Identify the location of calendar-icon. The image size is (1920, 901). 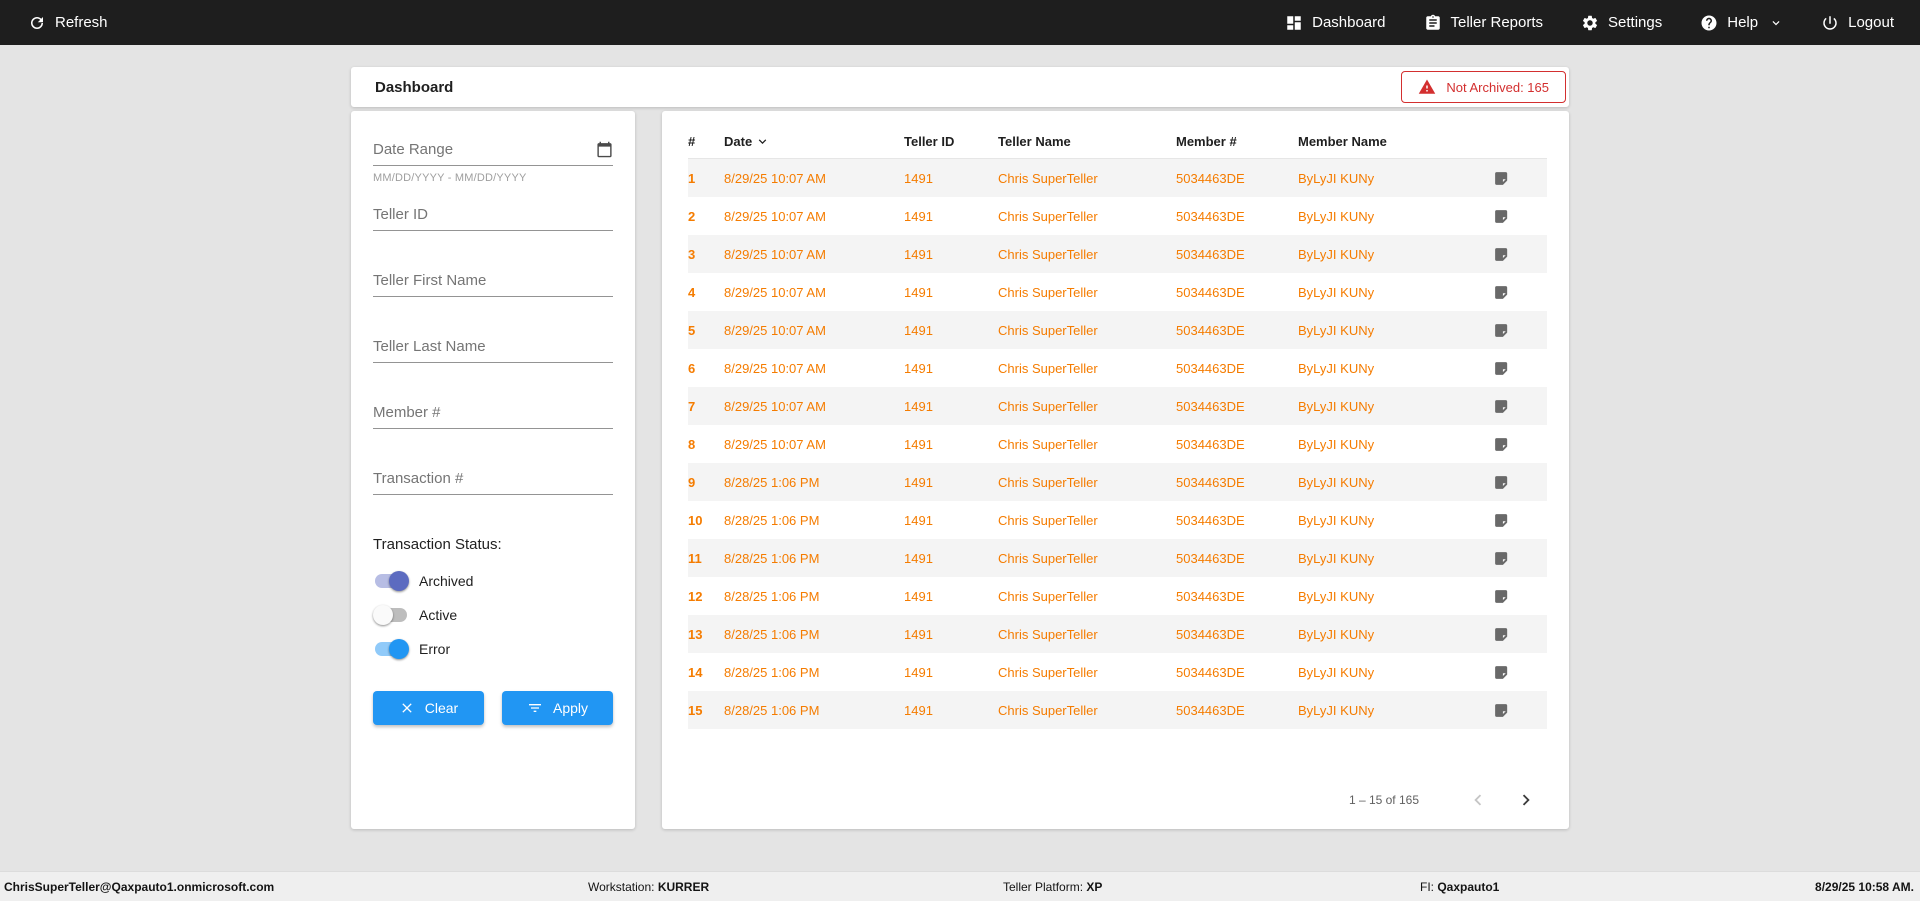
(604, 149).